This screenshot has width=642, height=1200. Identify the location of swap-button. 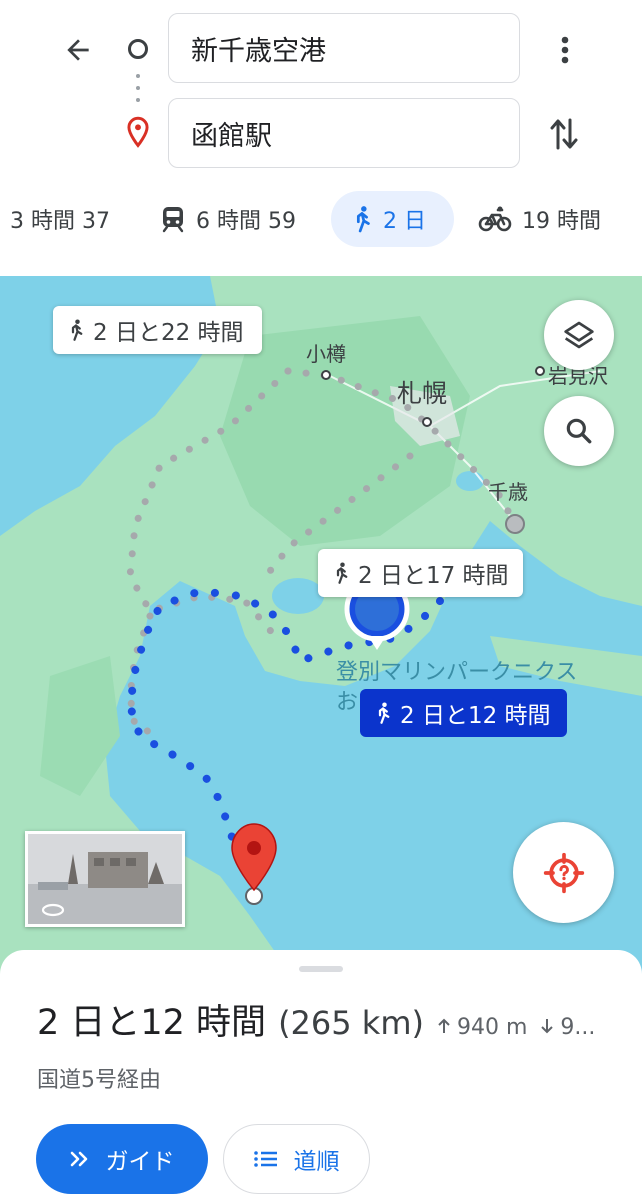
(564, 134).